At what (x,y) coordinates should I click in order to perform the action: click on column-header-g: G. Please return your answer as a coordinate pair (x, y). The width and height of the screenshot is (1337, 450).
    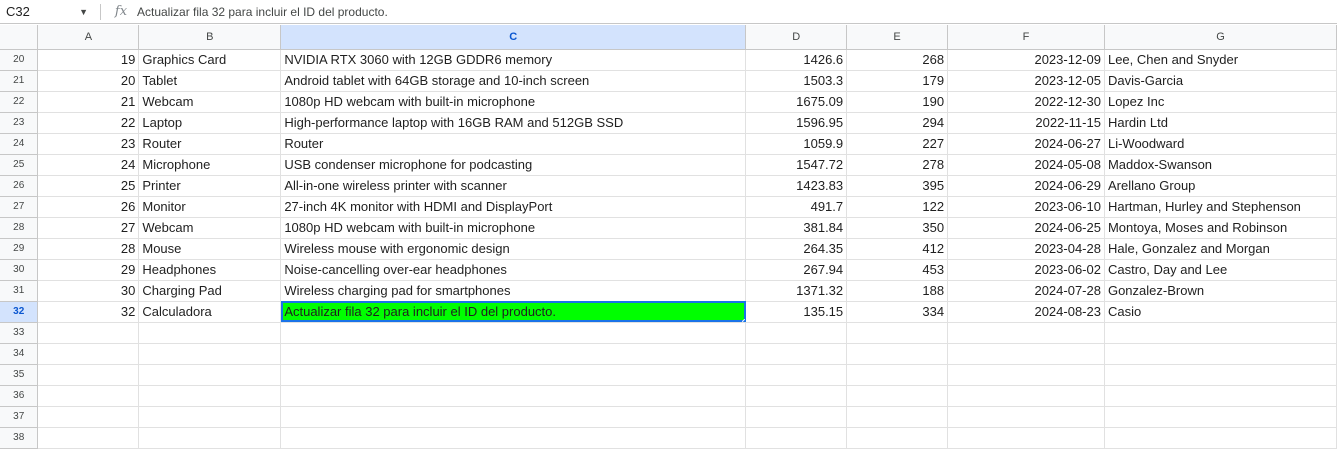
    Looking at the image, I should click on (1220, 37).